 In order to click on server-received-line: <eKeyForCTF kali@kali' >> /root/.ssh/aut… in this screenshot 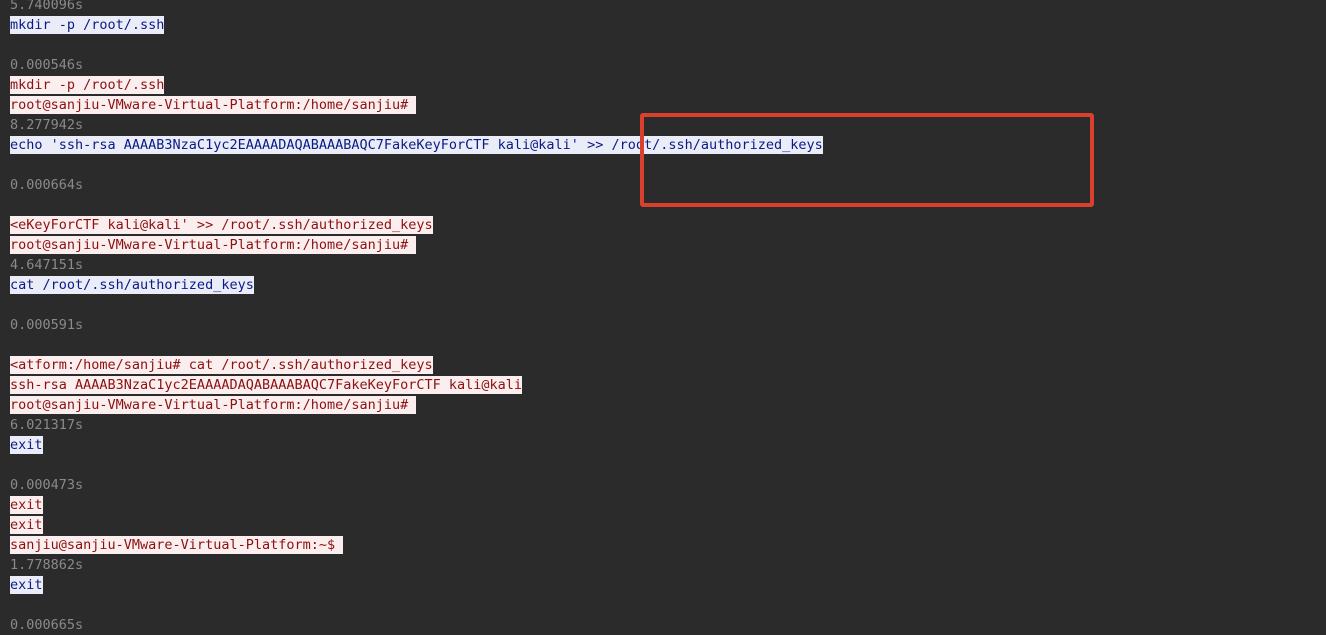, I will do `click(660, 225)`.